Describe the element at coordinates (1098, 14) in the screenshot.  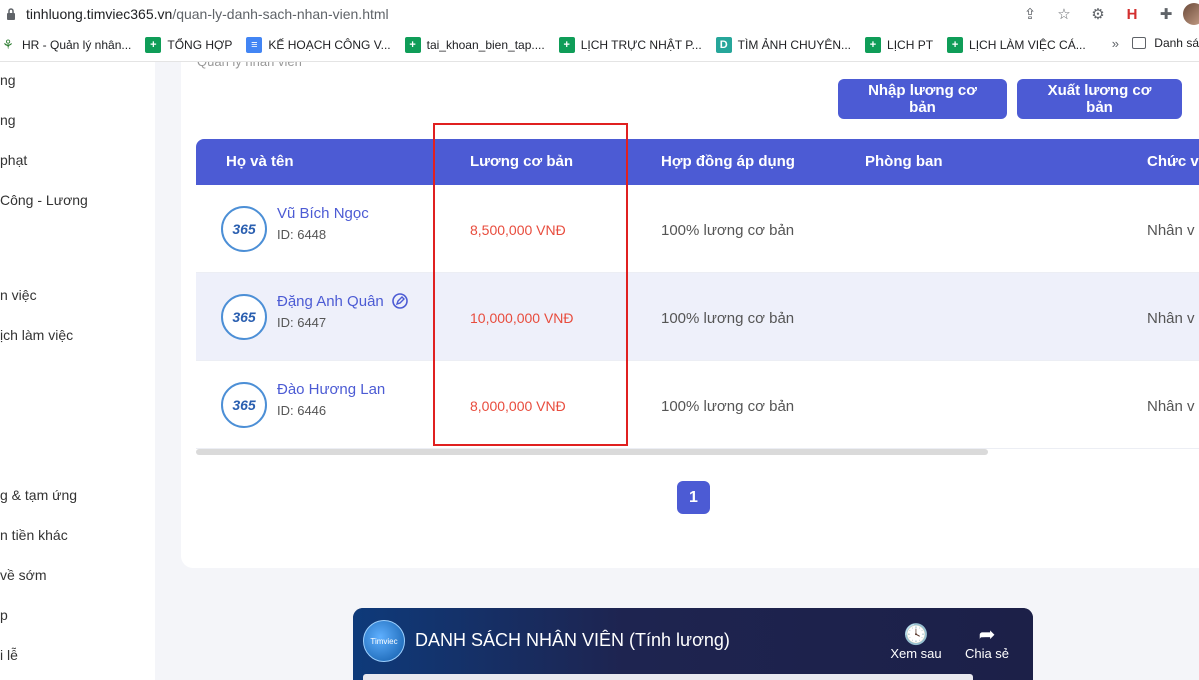
I see `extension-gear-icon: ⚙` at that location.